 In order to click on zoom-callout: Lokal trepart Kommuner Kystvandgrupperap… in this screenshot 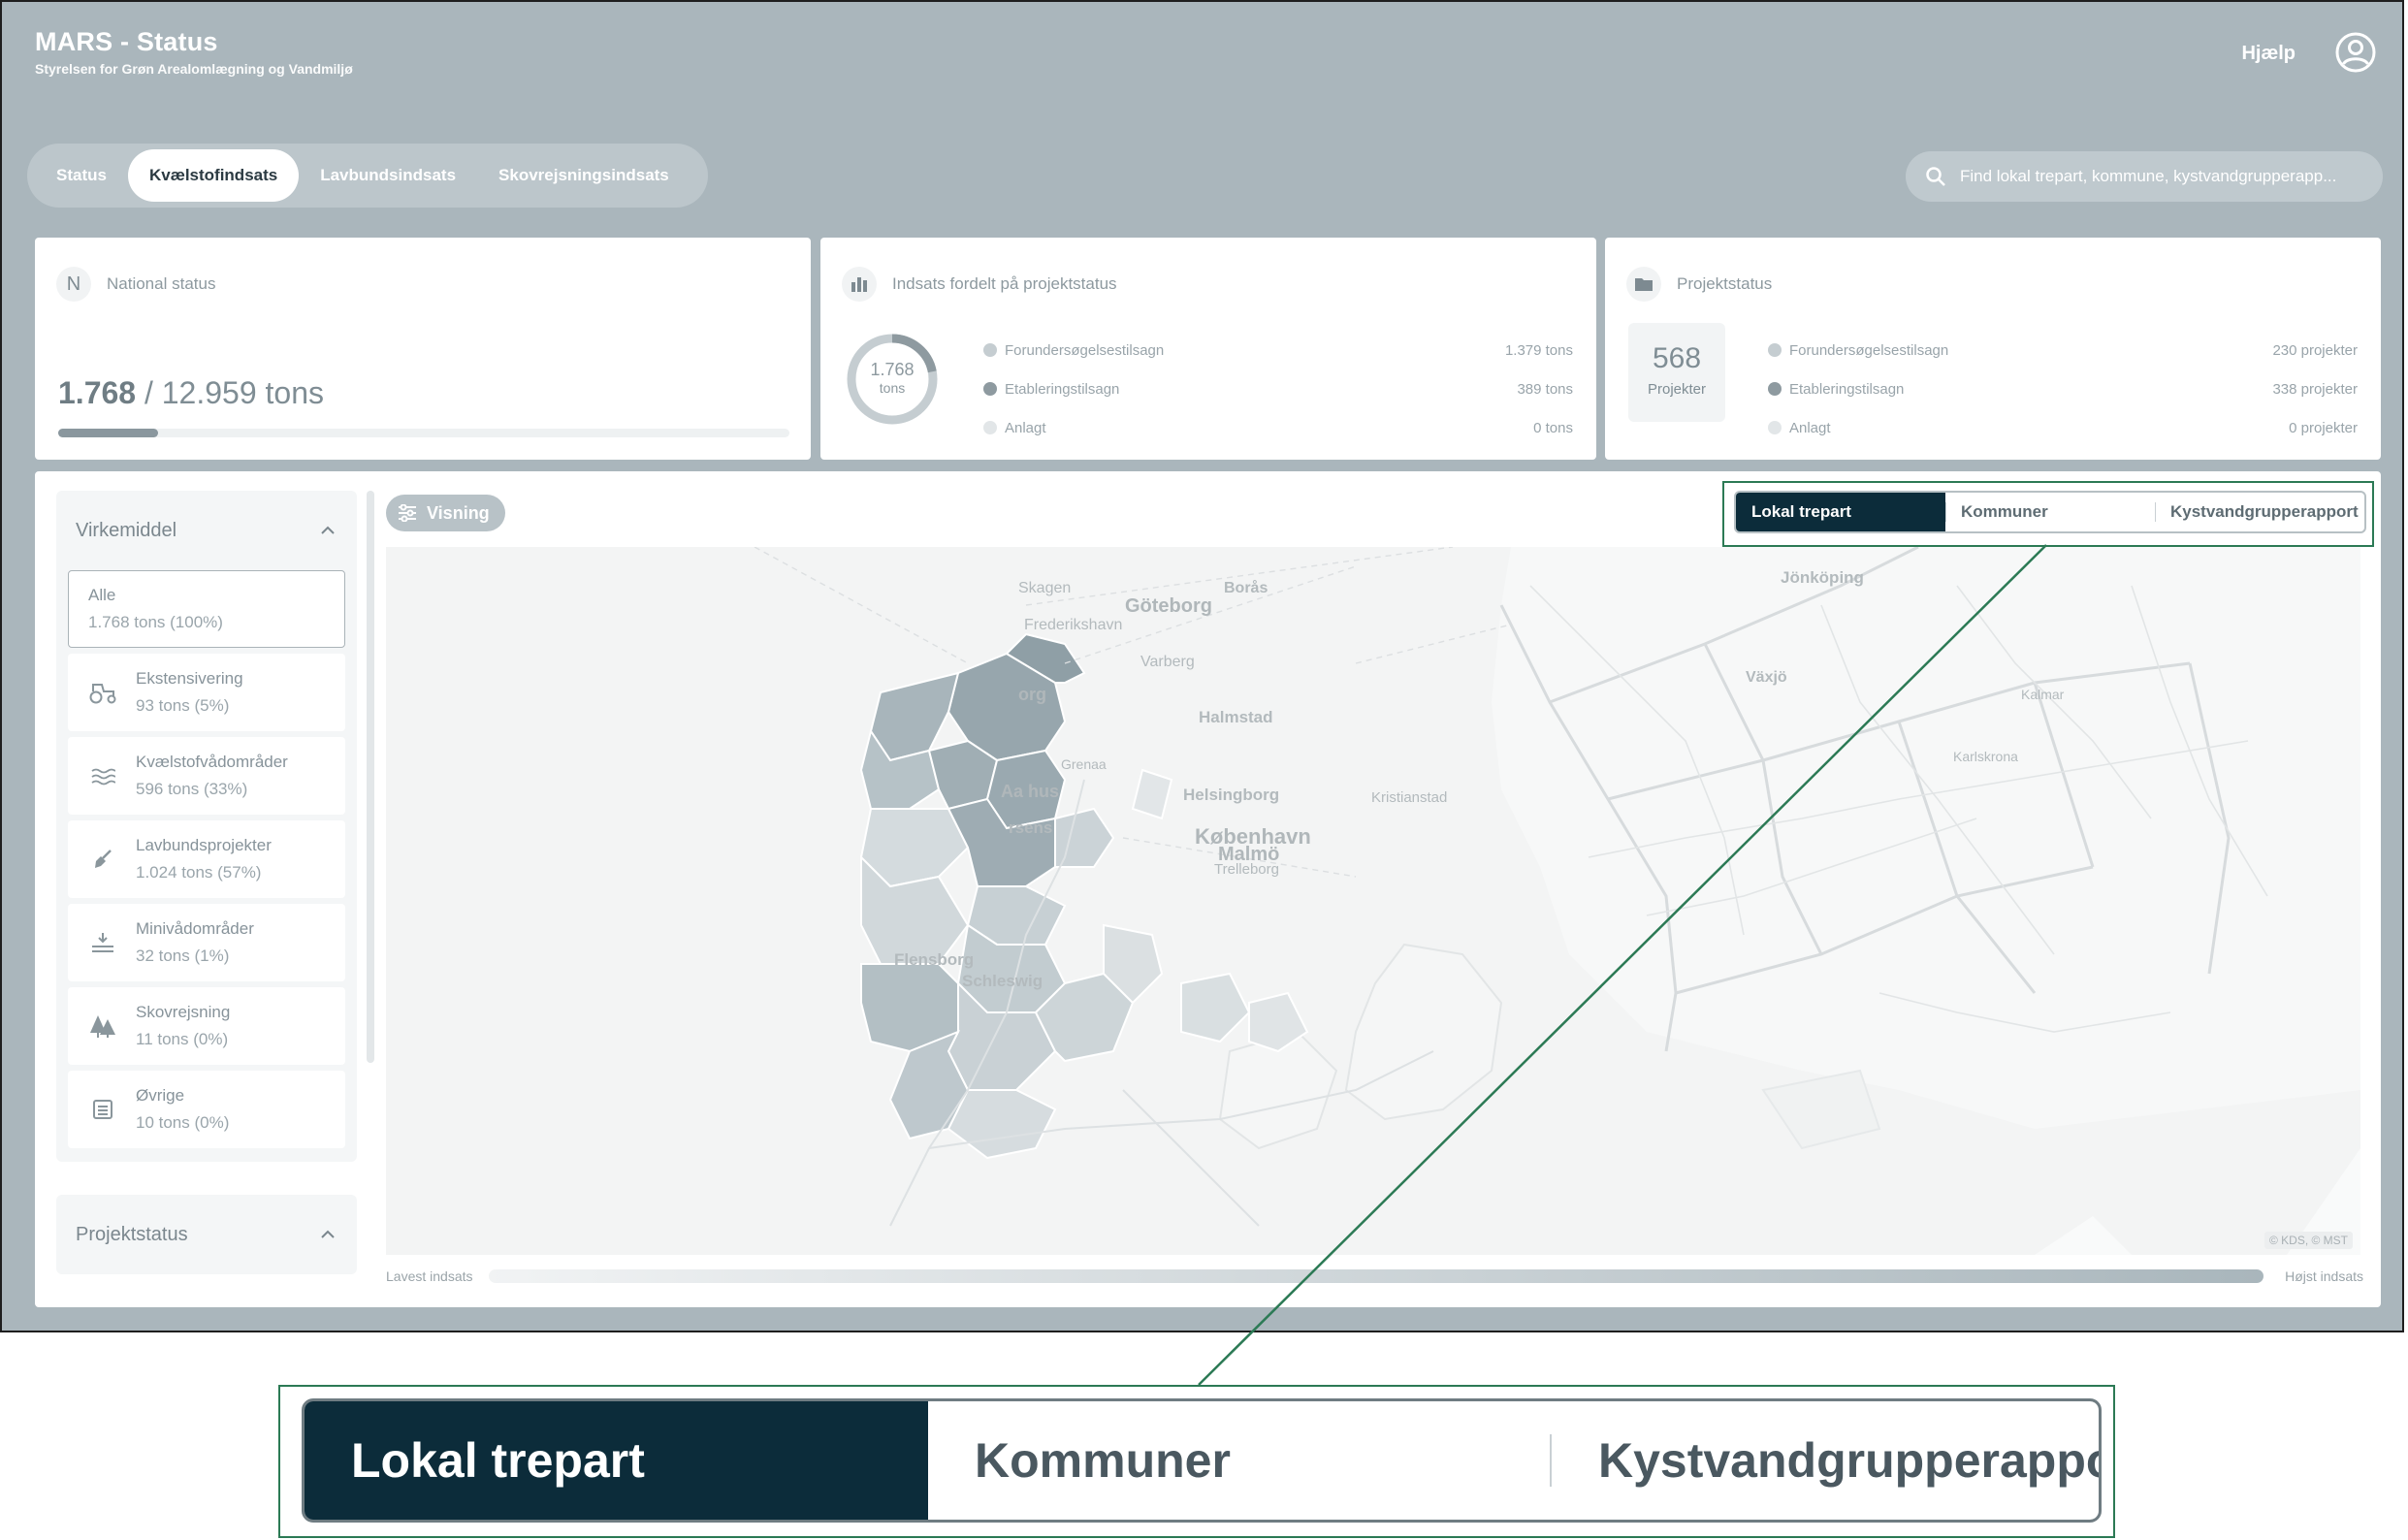, I will do `click(1196, 1462)`.